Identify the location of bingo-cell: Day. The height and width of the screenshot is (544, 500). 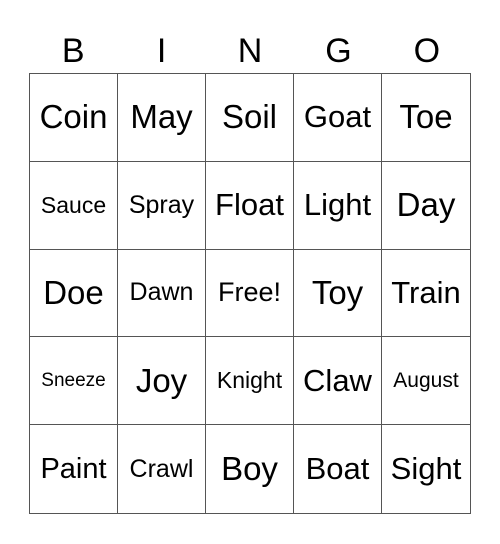
(426, 206).